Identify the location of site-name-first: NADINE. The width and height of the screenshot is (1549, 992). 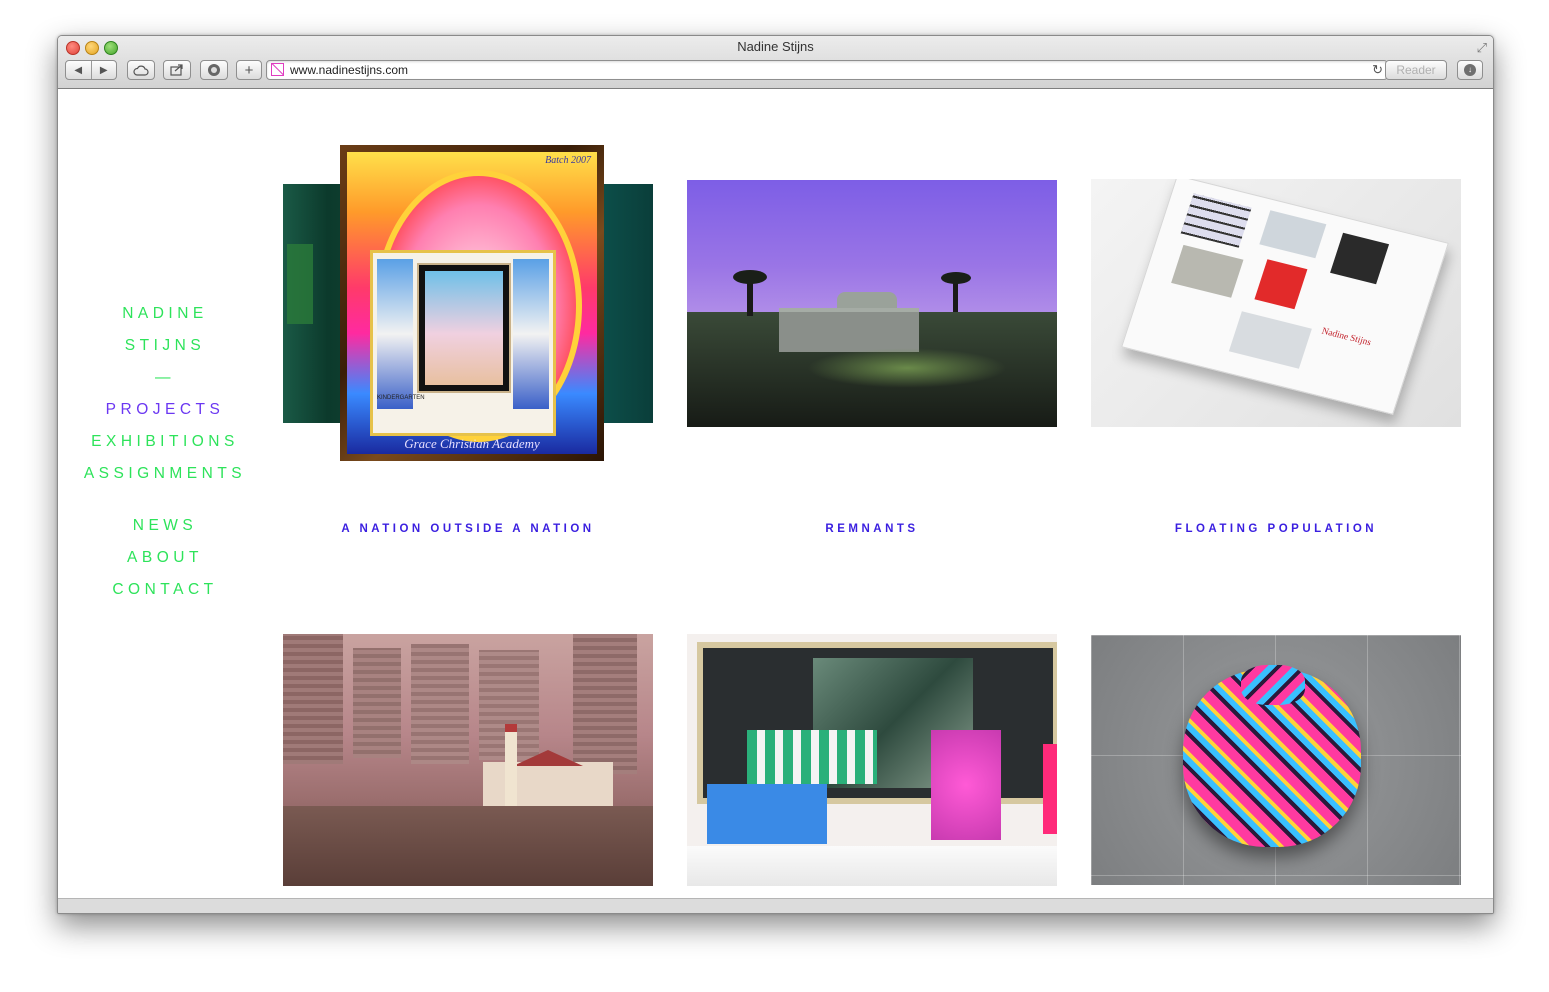
(165, 314).